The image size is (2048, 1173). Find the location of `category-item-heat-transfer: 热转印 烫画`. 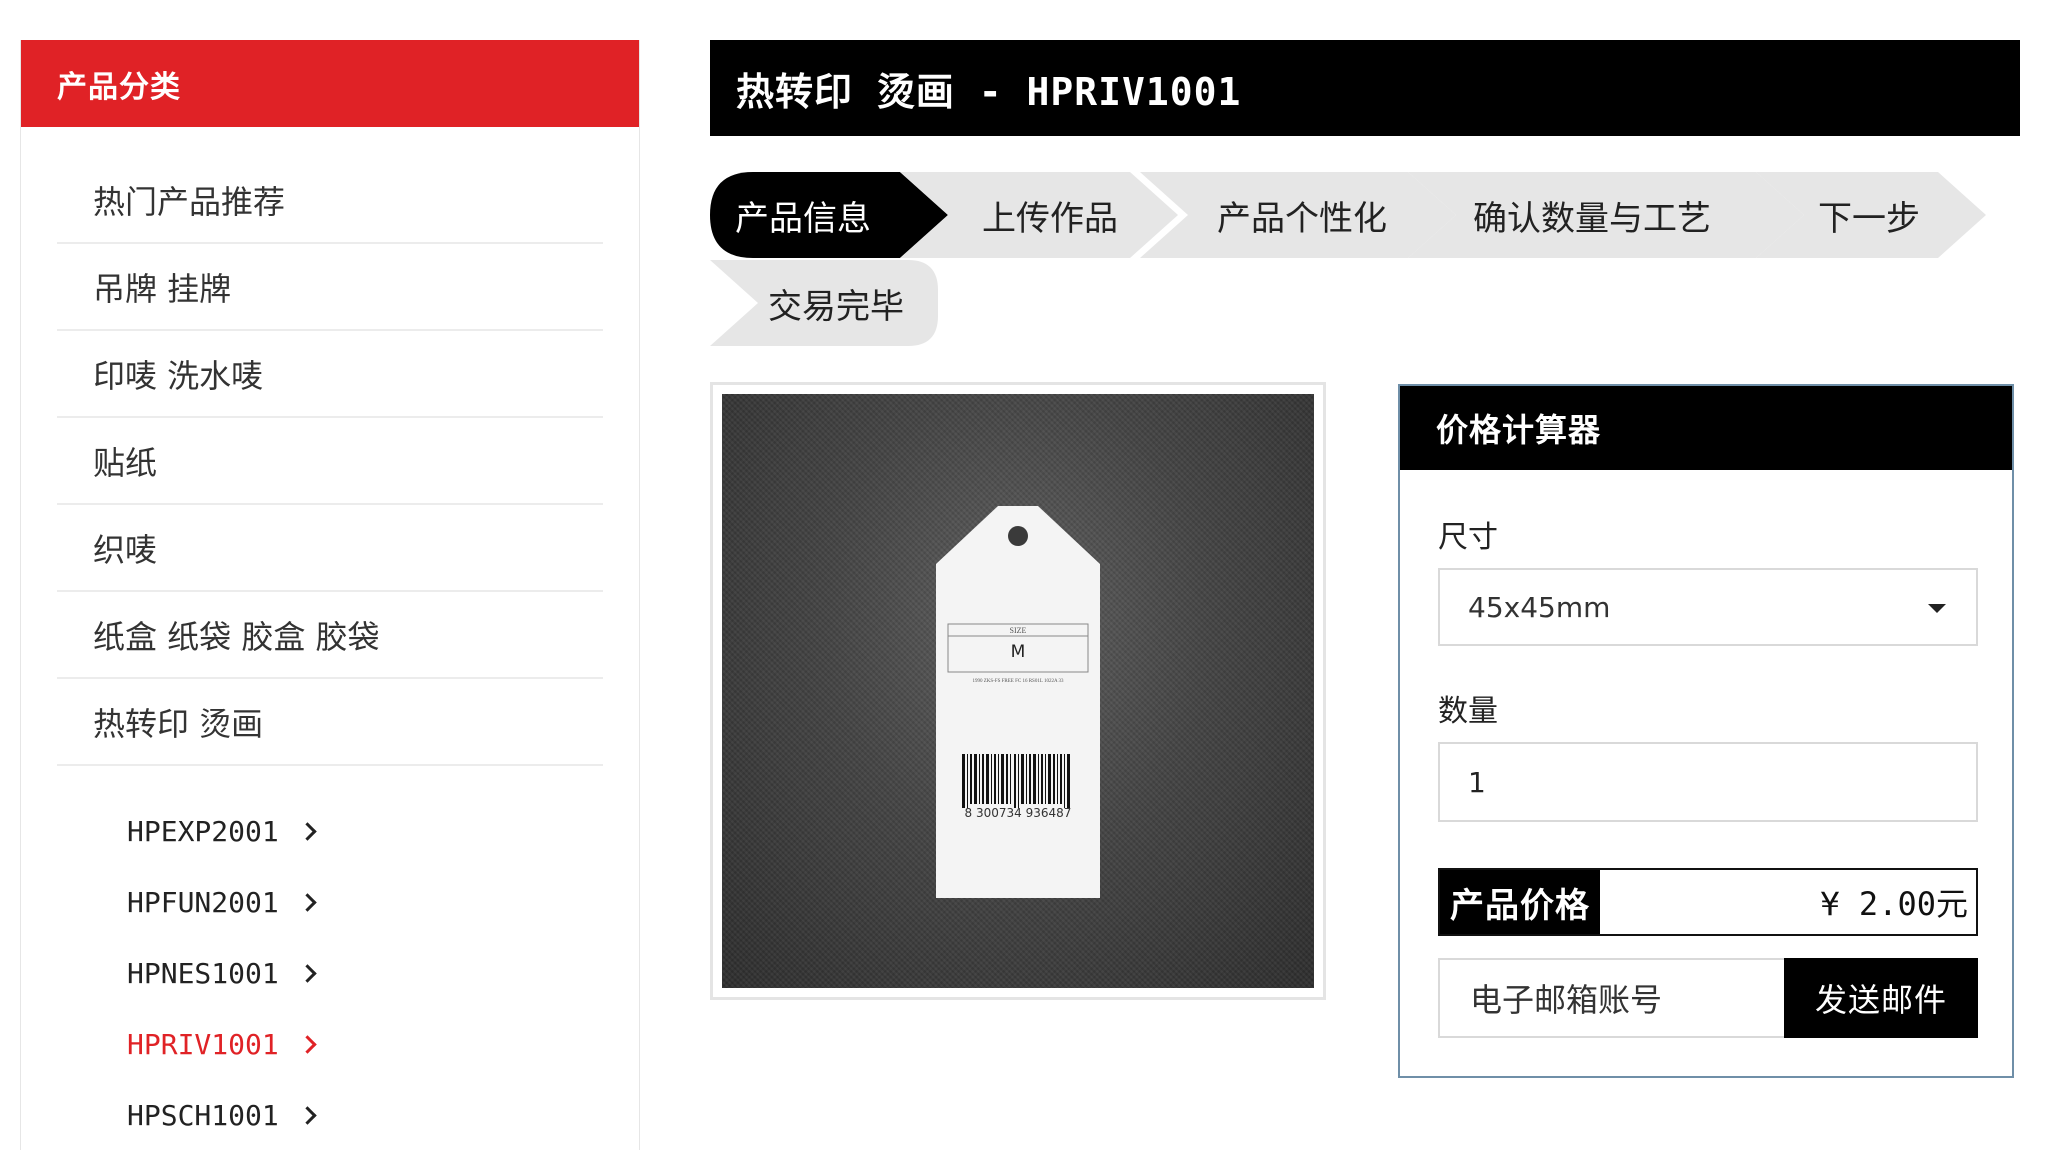

category-item-heat-transfer: 热转印 烫画 is located at coordinates (330, 722).